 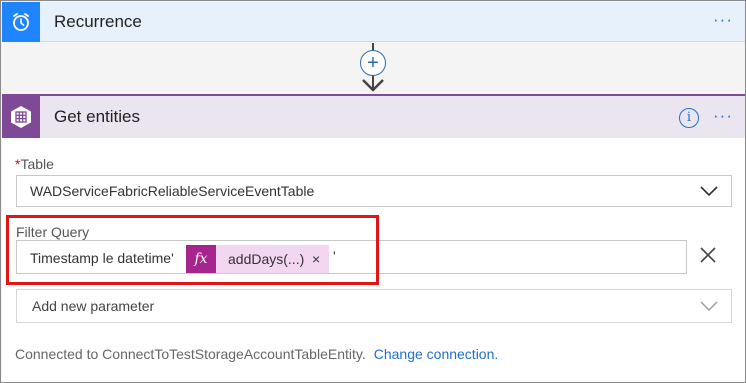 What do you see at coordinates (53, 232) in the screenshot?
I see `filter-query-label: Filter Query` at bounding box center [53, 232].